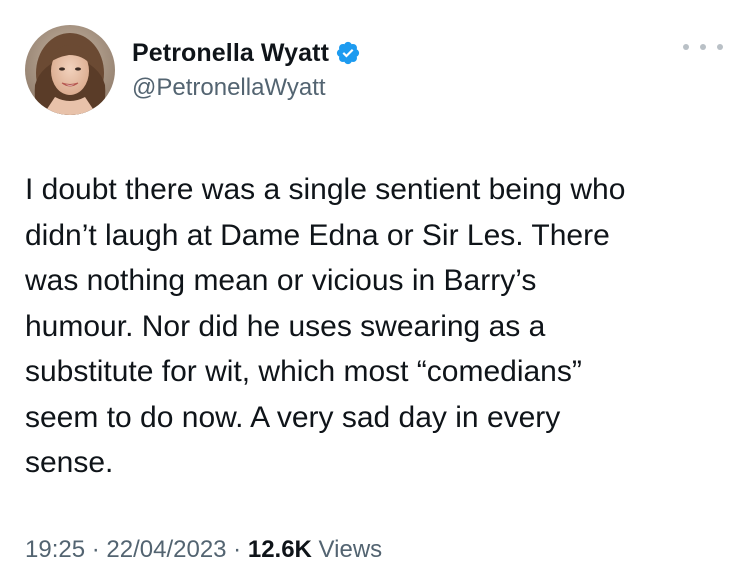  Describe the element at coordinates (348, 53) in the screenshot. I see `verified-badge-icon` at that location.